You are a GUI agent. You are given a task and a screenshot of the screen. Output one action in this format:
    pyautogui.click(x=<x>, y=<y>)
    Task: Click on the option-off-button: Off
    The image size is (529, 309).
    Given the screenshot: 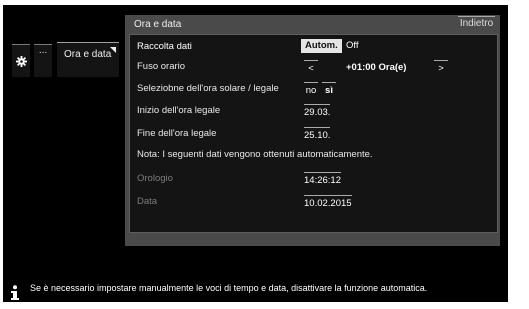 What is the action you would take?
    pyautogui.click(x=352, y=46)
    